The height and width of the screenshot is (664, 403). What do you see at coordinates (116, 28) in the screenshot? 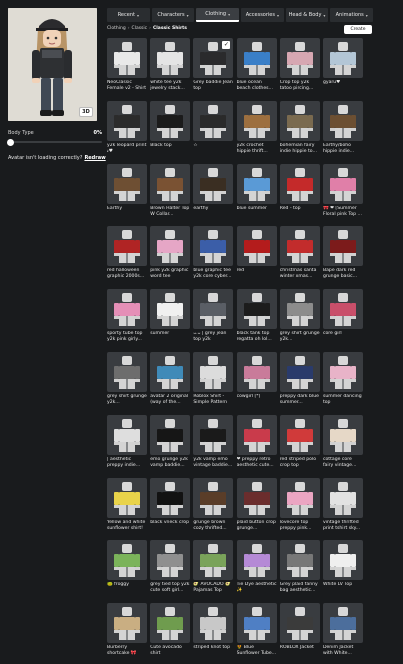
I see `breadcrumb-item: Clothing` at bounding box center [116, 28].